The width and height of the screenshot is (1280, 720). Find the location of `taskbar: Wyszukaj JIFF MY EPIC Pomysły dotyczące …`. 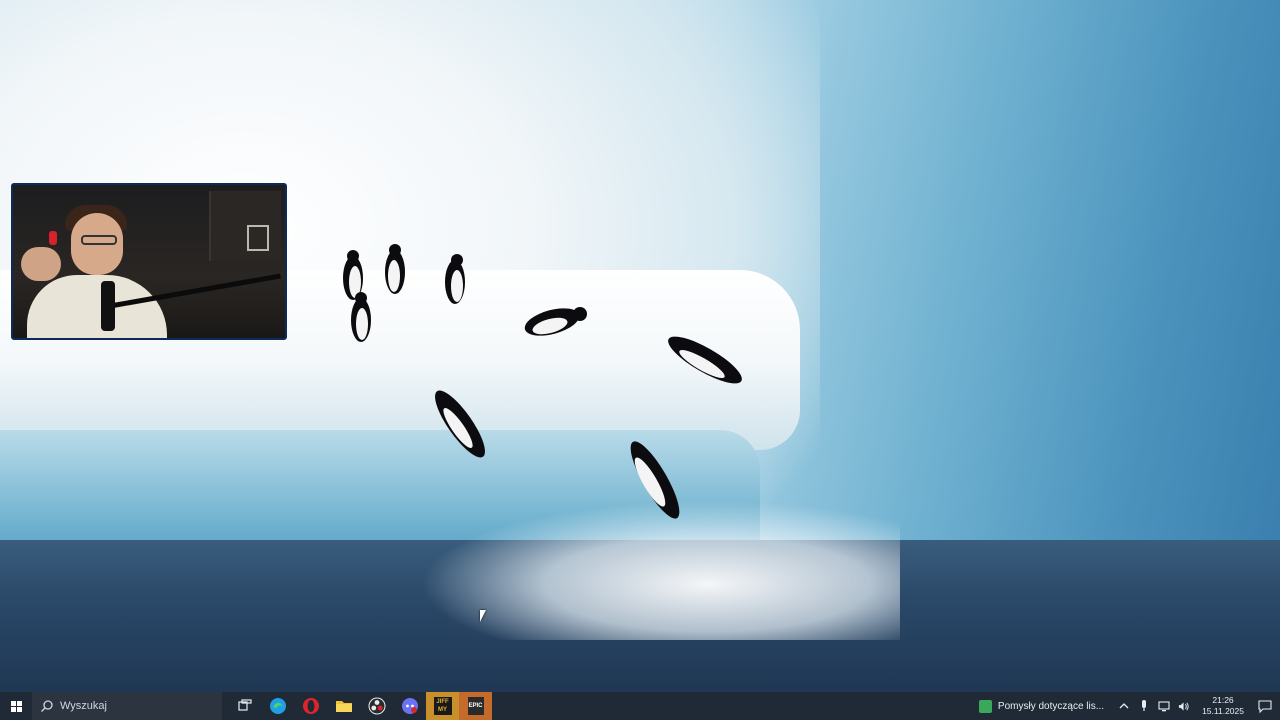

taskbar: Wyszukaj JIFF MY EPIC Pomysły dotyczące … is located at coordinates (640, 706).